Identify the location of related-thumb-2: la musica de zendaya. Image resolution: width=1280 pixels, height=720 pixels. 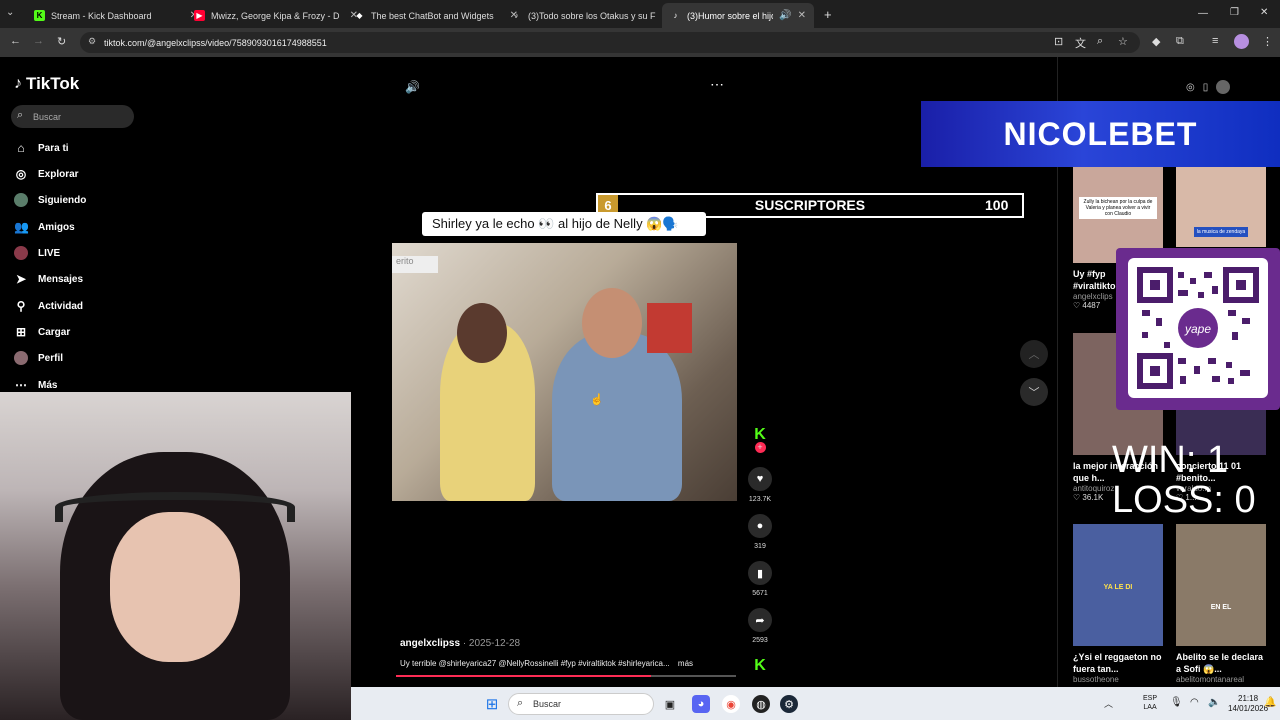
(1221, 207).